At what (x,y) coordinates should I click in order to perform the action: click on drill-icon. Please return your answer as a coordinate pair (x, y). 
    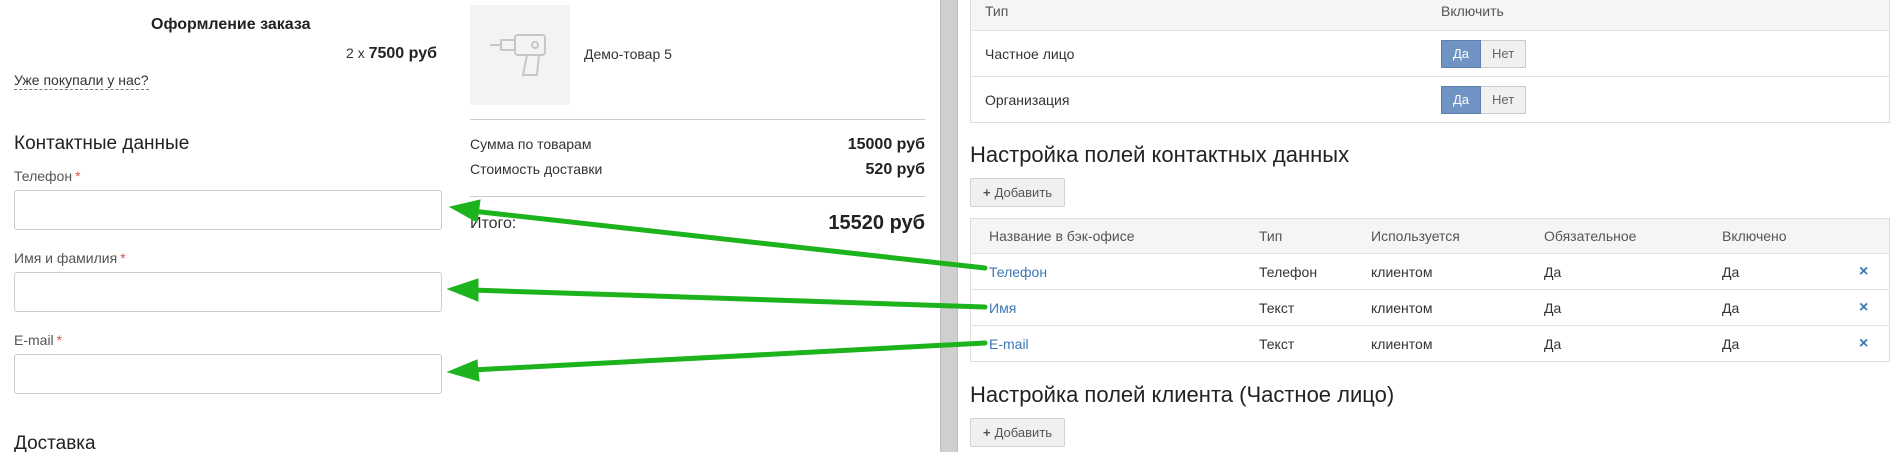
    Looking at the image, I should click on (518, 55).